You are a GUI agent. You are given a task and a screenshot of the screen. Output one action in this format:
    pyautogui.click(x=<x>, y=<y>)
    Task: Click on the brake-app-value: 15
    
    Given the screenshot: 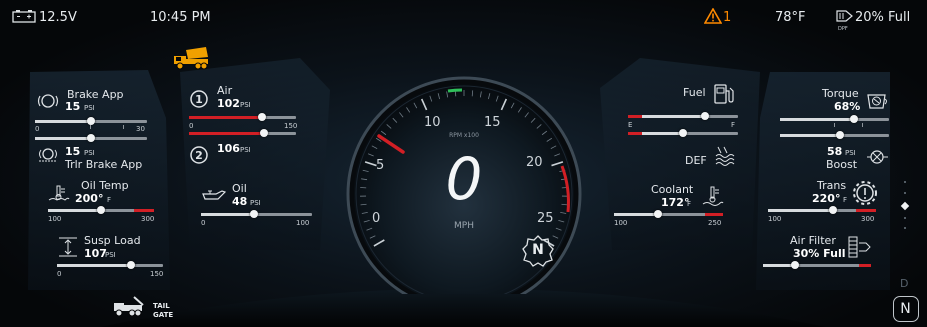 What is the action you would take?
    pyautogui.click(x=73, y=106)
    